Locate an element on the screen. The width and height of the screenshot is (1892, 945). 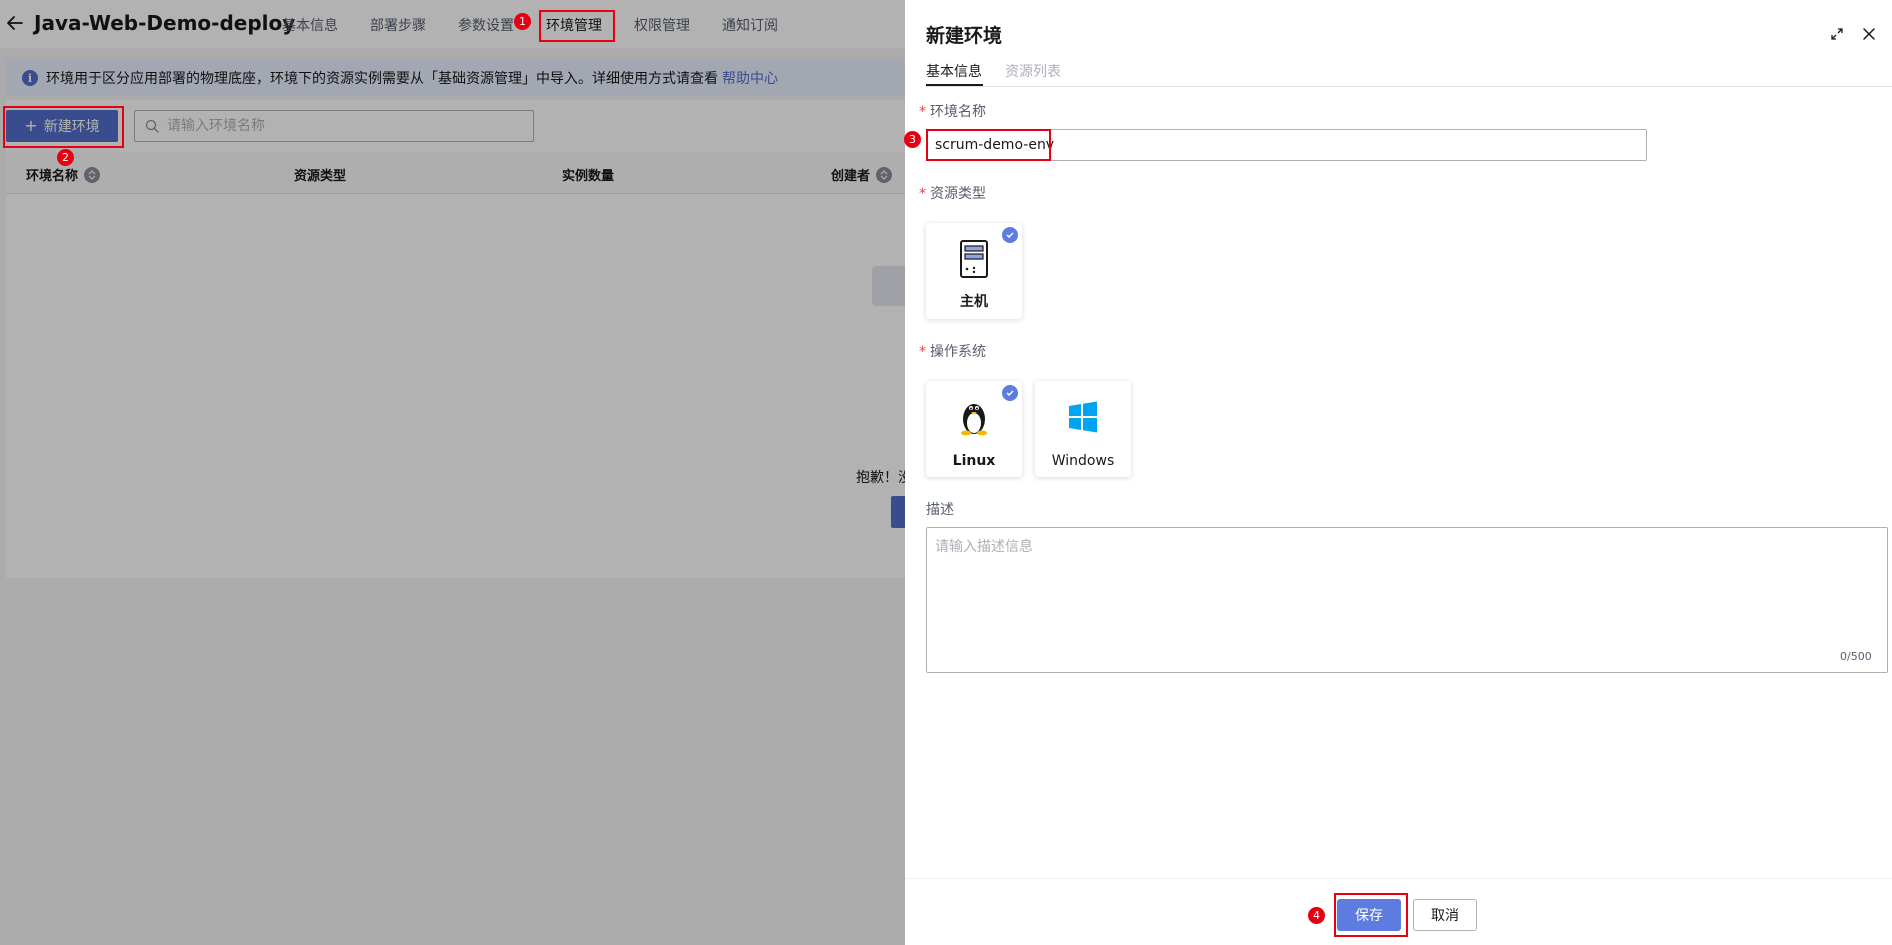
os-card-windows: Windows is located at coordinates (1083, 429).